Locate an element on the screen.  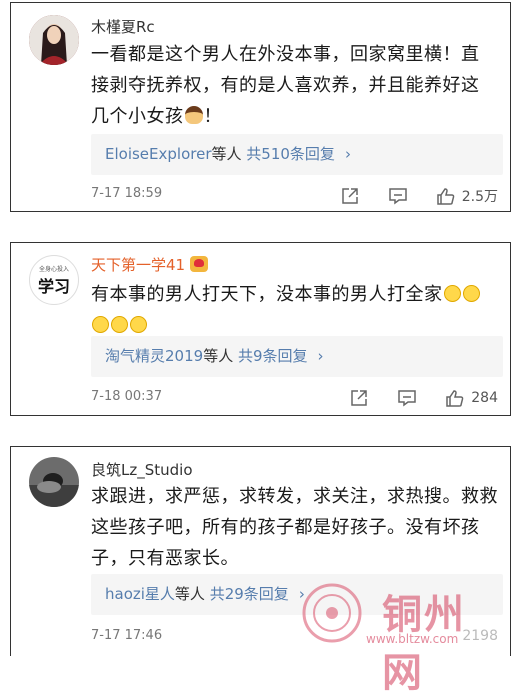
timestamp: 7-17 17:46 is located at coordinates (127, 635).